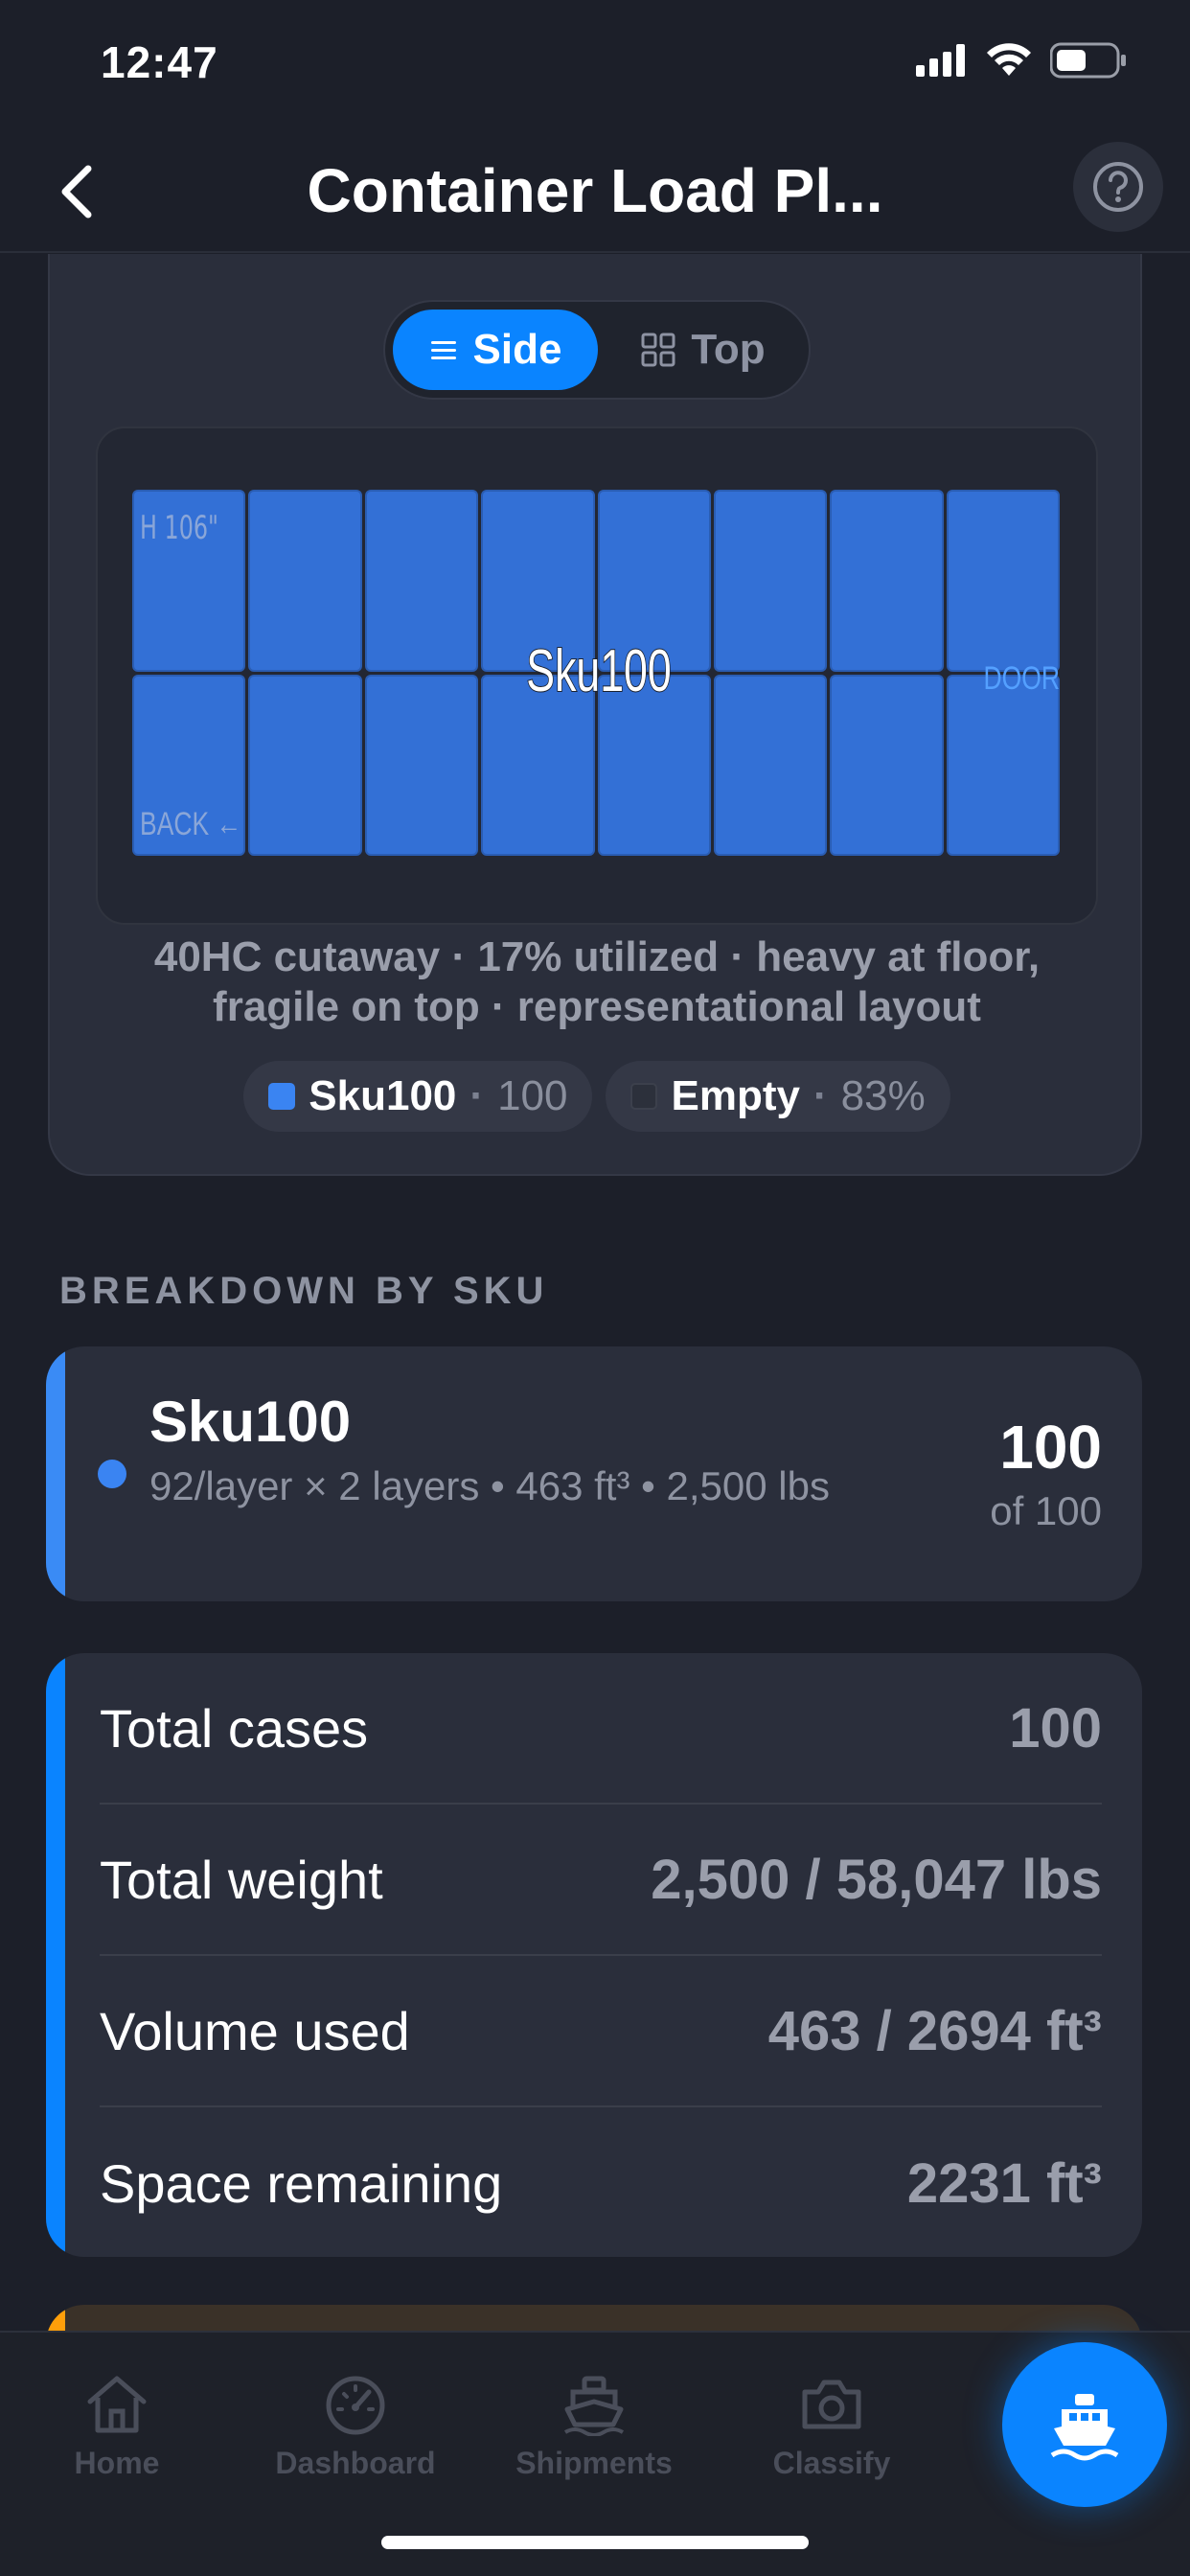 The height and width of the screenshot is (2576, 1190). What do you see at coordinates (356, 2405) in the screenshot?
I see `gauge-icon` at bounding box center [356, 2405].